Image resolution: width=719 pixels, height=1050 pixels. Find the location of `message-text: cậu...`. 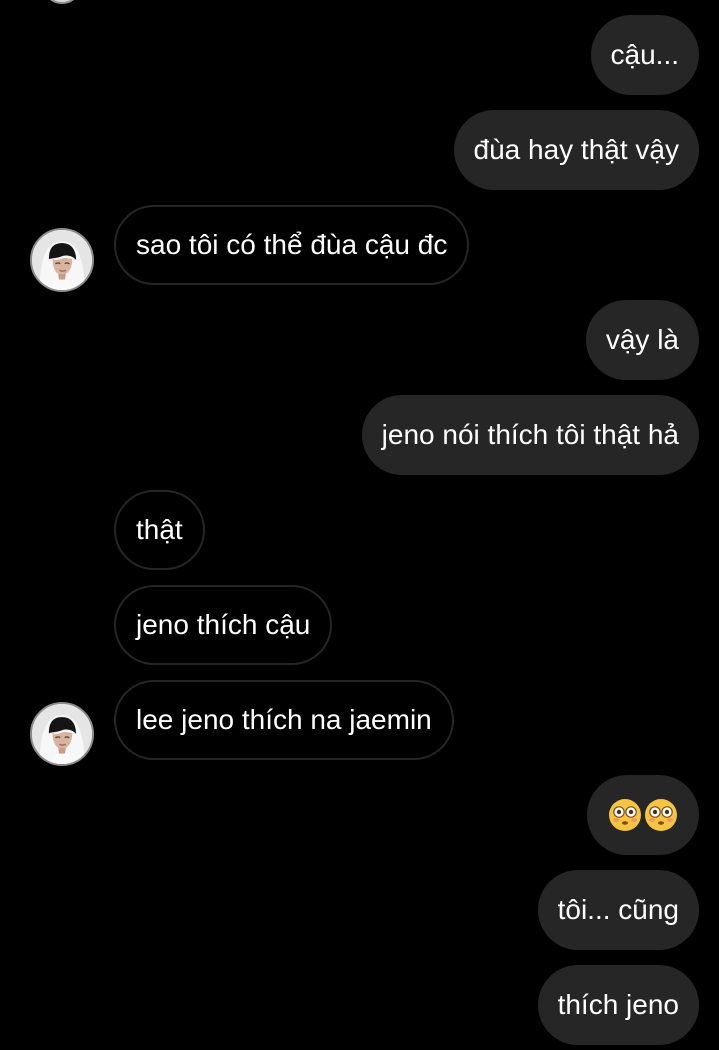

message-text: cậu... is located at coordinates (644, 54).